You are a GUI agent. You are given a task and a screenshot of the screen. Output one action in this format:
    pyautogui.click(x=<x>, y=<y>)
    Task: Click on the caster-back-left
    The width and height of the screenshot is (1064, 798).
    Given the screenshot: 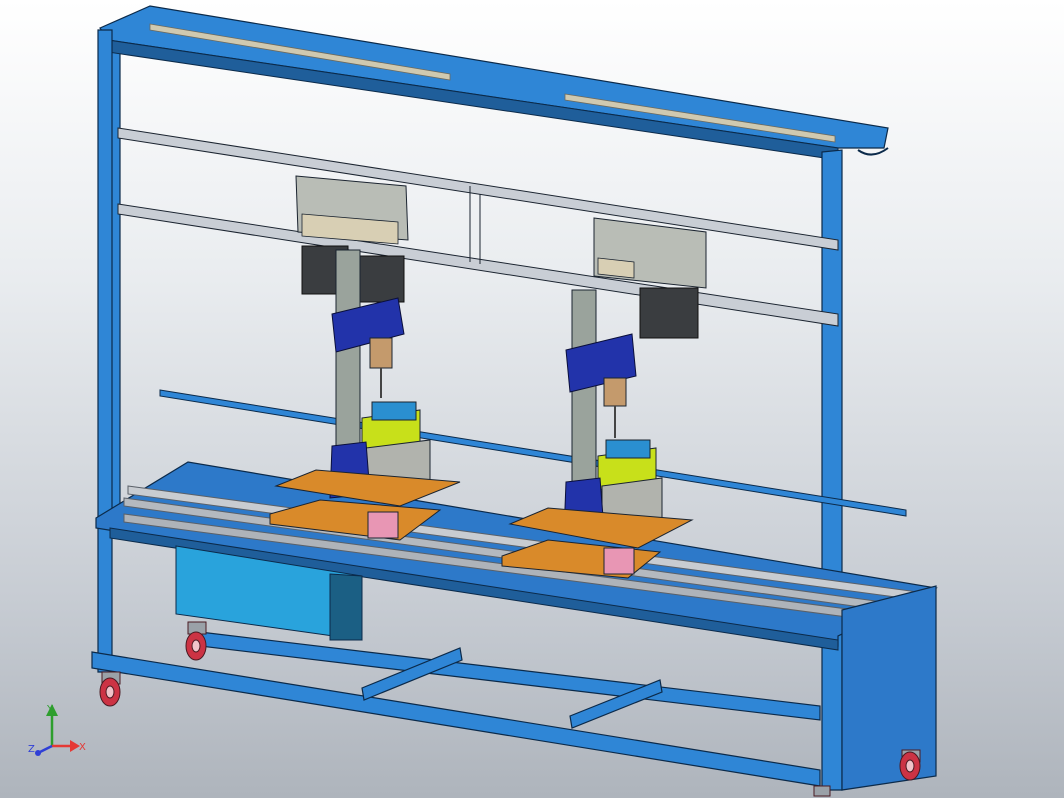 What is the action you would take?
    pyautogui.click(x=196, y=641)
    